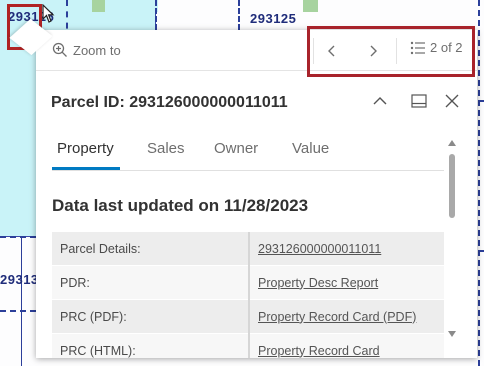 This screenshot has height=366, width=484. I want to click on table-row: PDR: Property Desc Report, so click(248, 282).